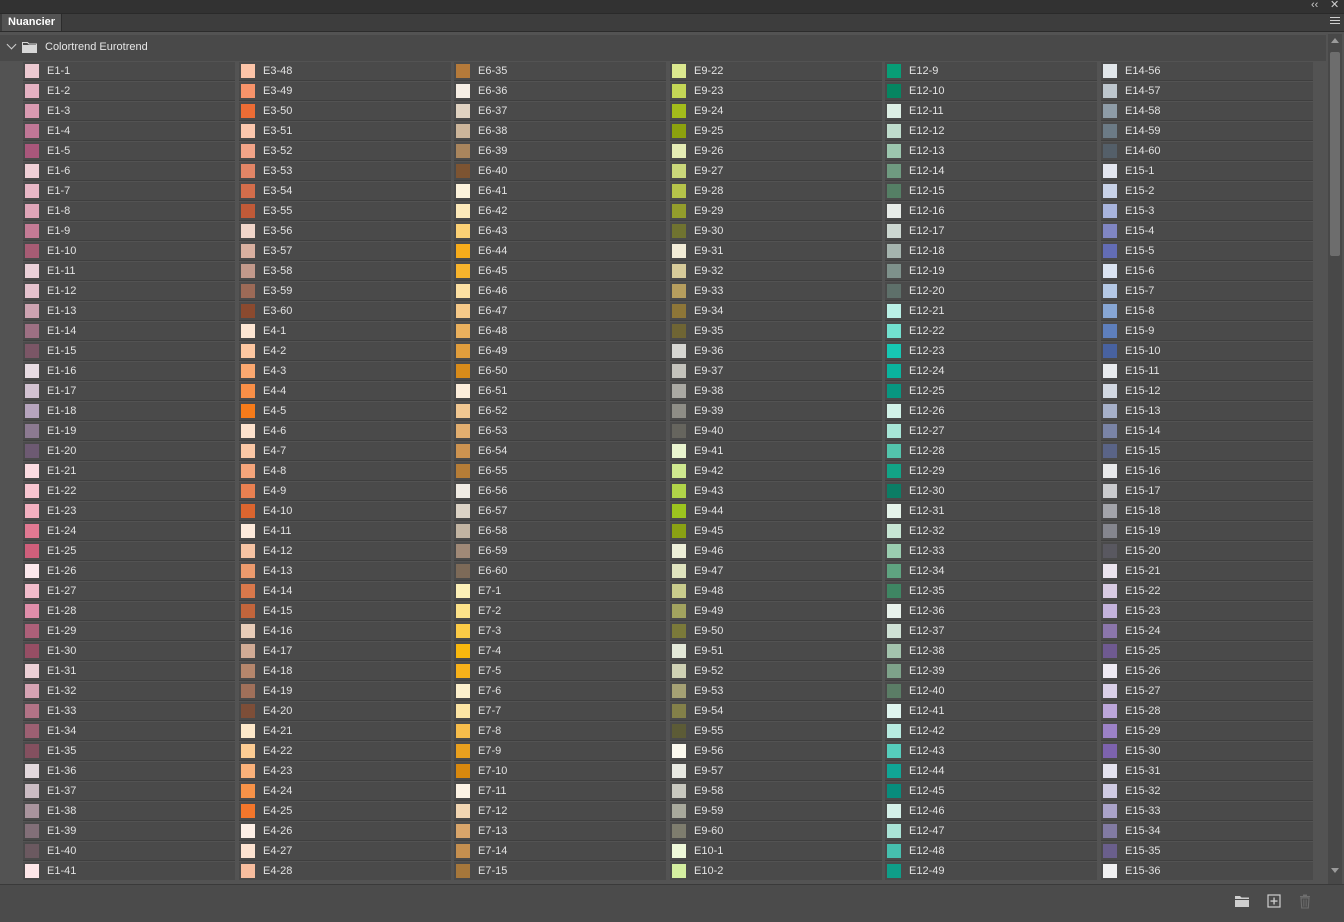 The width and height of the screenshot is (1344, 922). Describe the element at coordinates (776, 731) in the screenshot. I see `swatch-row: E9-55` at that location.